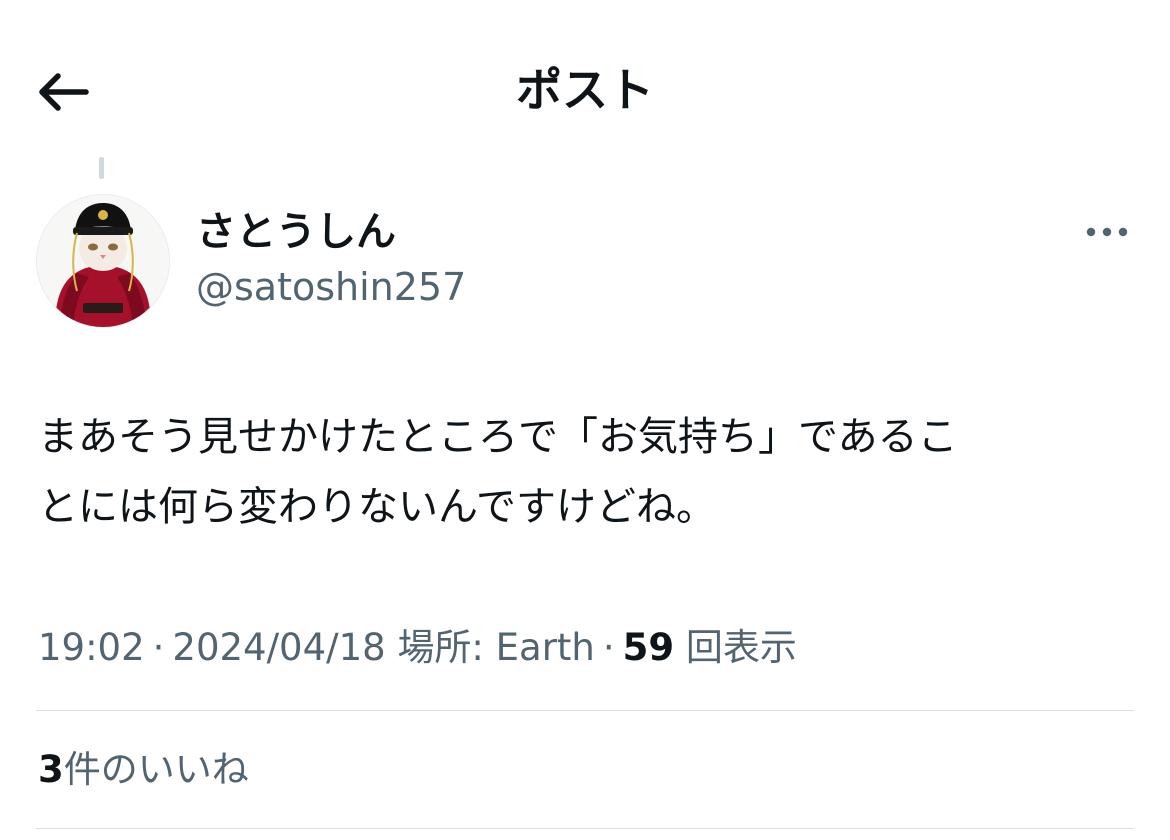  I want to click on post-time: 19:02, so click(91, 647).